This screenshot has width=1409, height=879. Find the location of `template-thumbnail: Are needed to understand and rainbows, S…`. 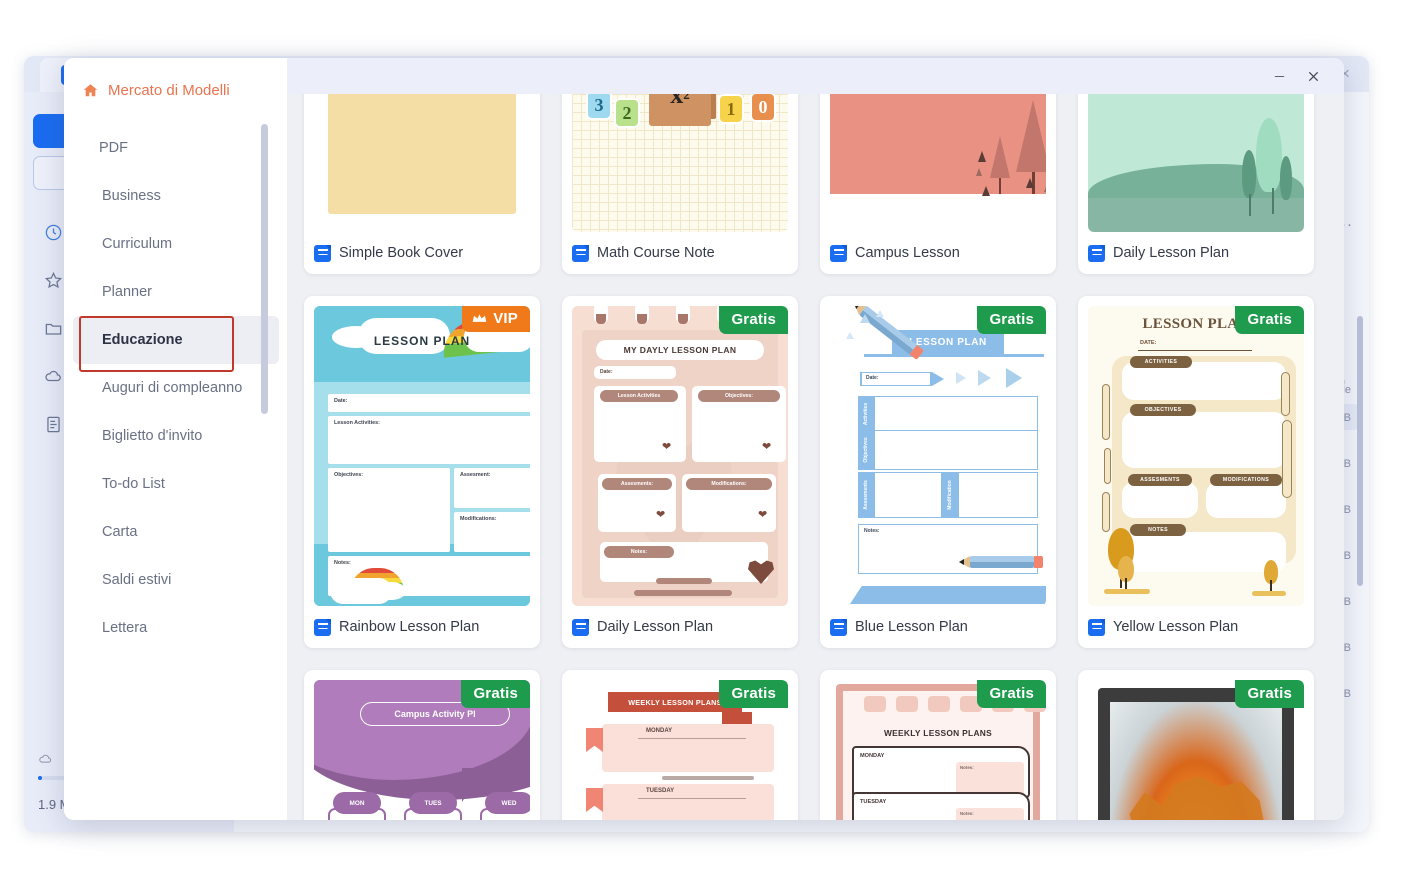

template-thumbnail: Are needed to understand and rainbows, S… is located at coordinates (680, 163).